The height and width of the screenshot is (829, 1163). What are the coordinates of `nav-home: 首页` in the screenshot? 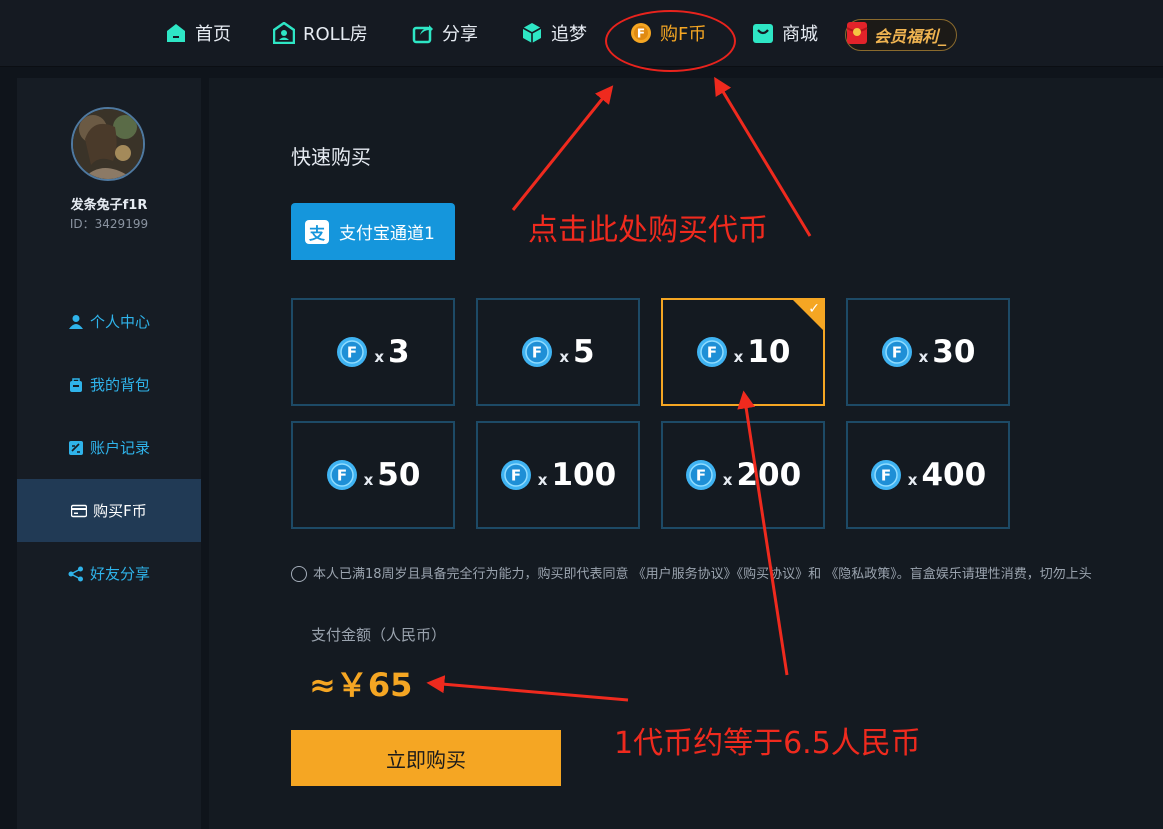 It's located at (198, 33).